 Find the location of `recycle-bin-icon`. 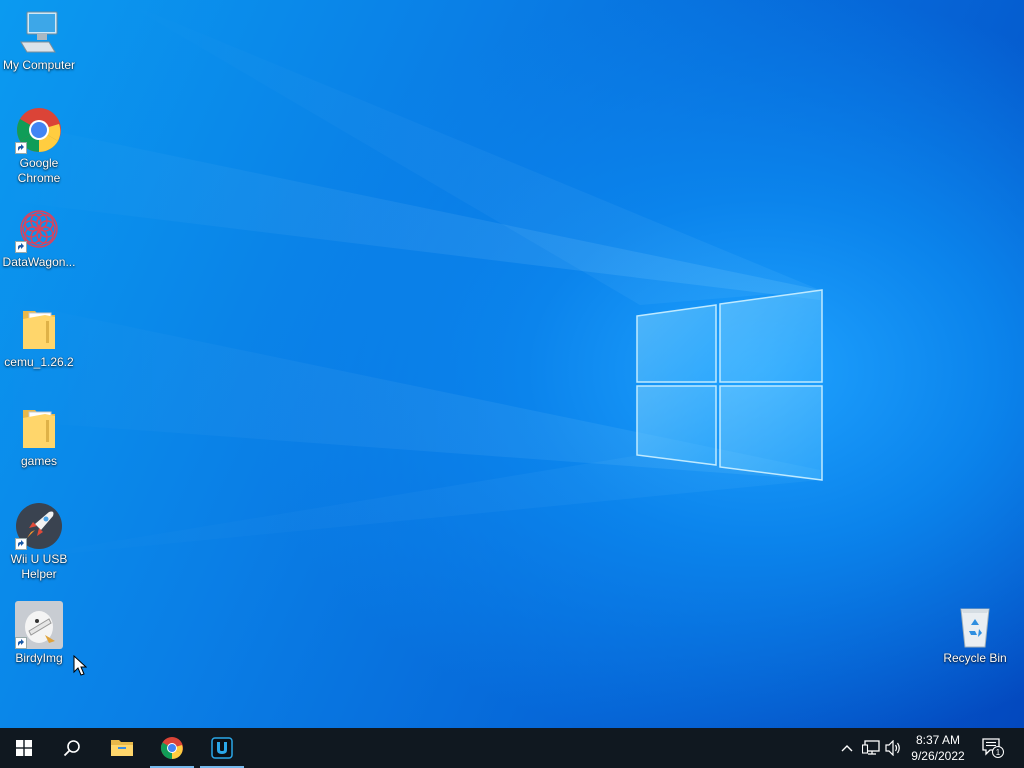

recycle-bin-icon is located at coordinates (975, 625).